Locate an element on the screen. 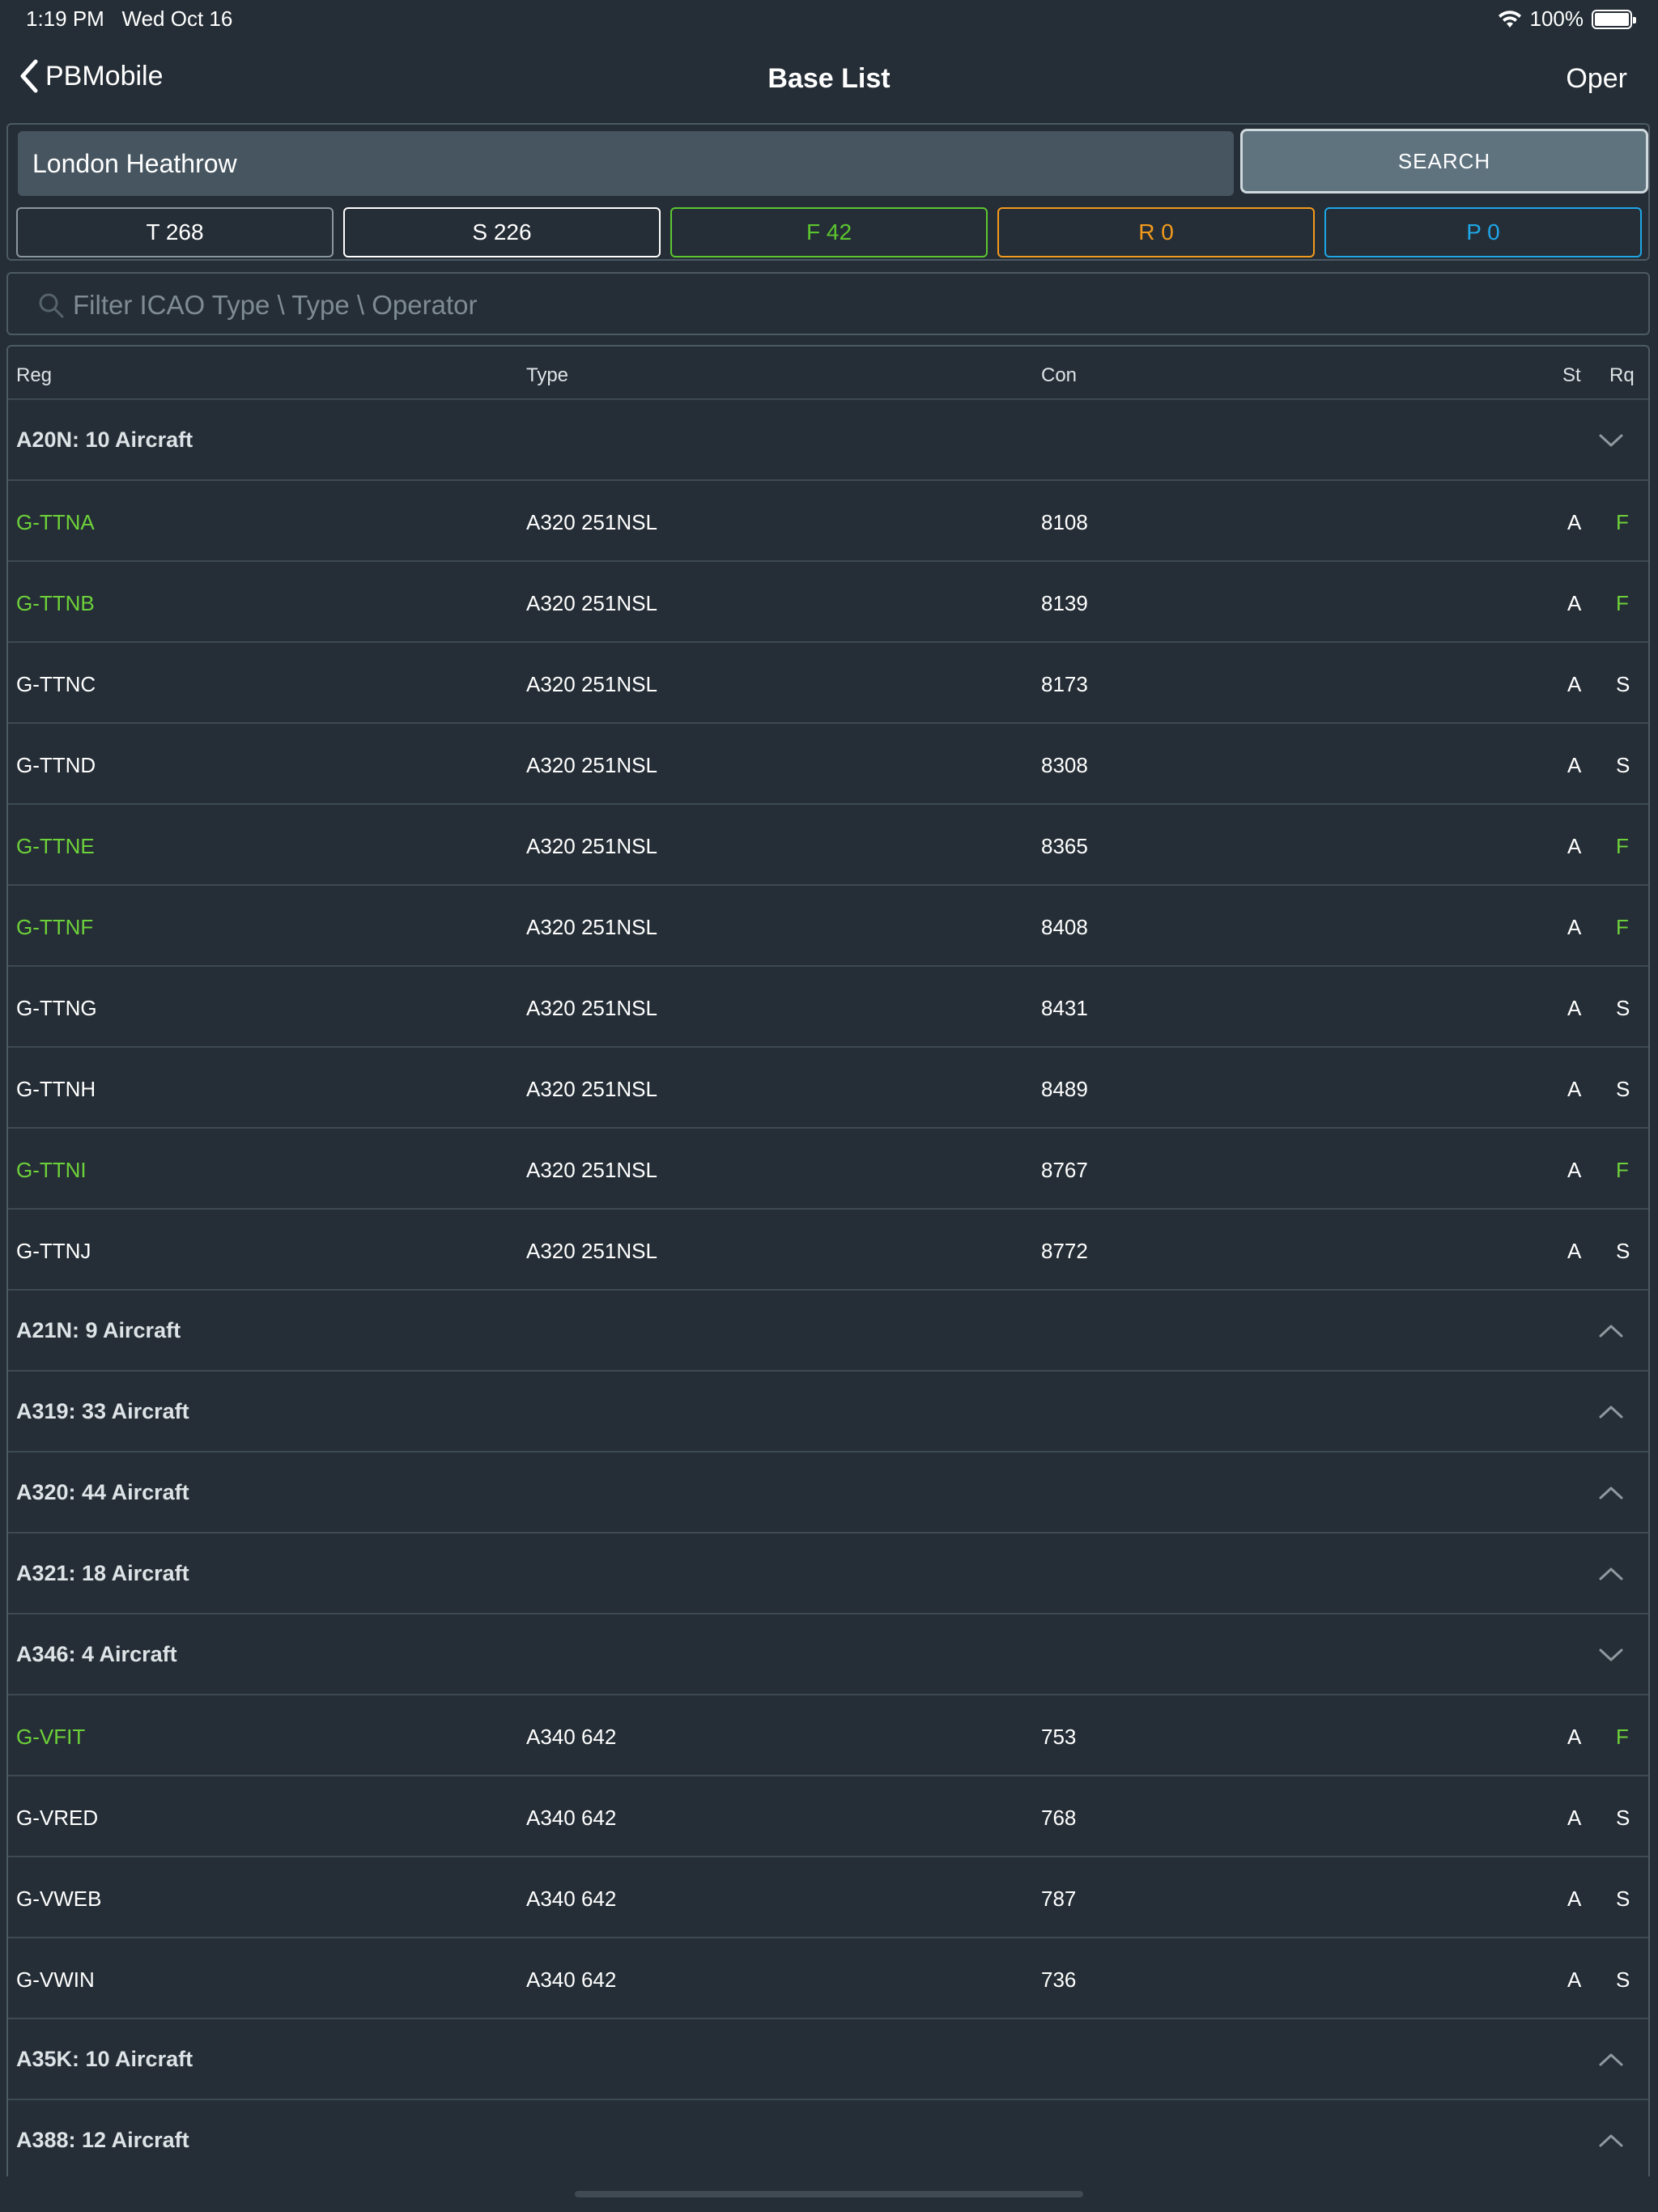 The image size is (1658, 2212). count-filter-button: S 226 is located at coordinates (502, 232).